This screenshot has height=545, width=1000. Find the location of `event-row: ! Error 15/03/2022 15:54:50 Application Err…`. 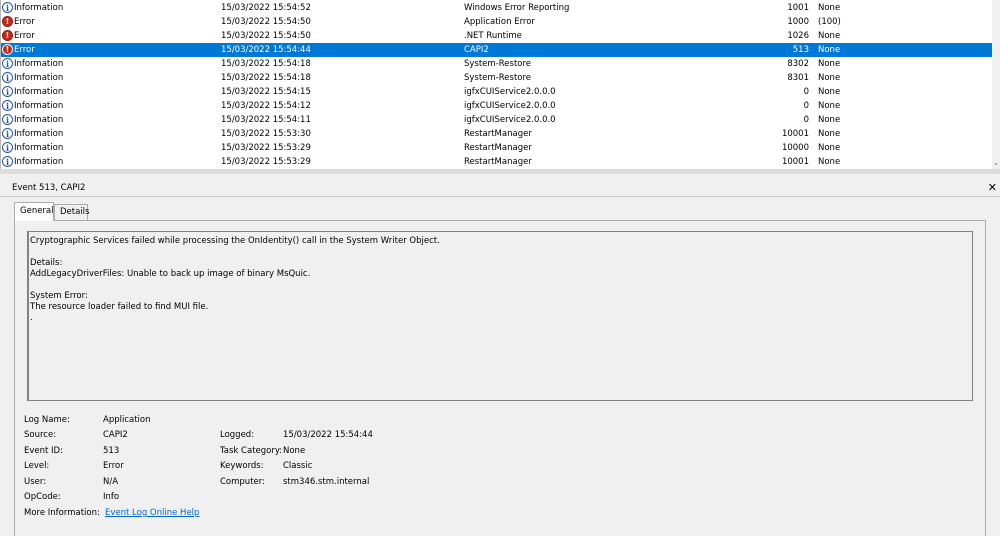

event-row: ! Error 15/03/2022 15:54:50 Application Err… is located at coordinates (497, 22).